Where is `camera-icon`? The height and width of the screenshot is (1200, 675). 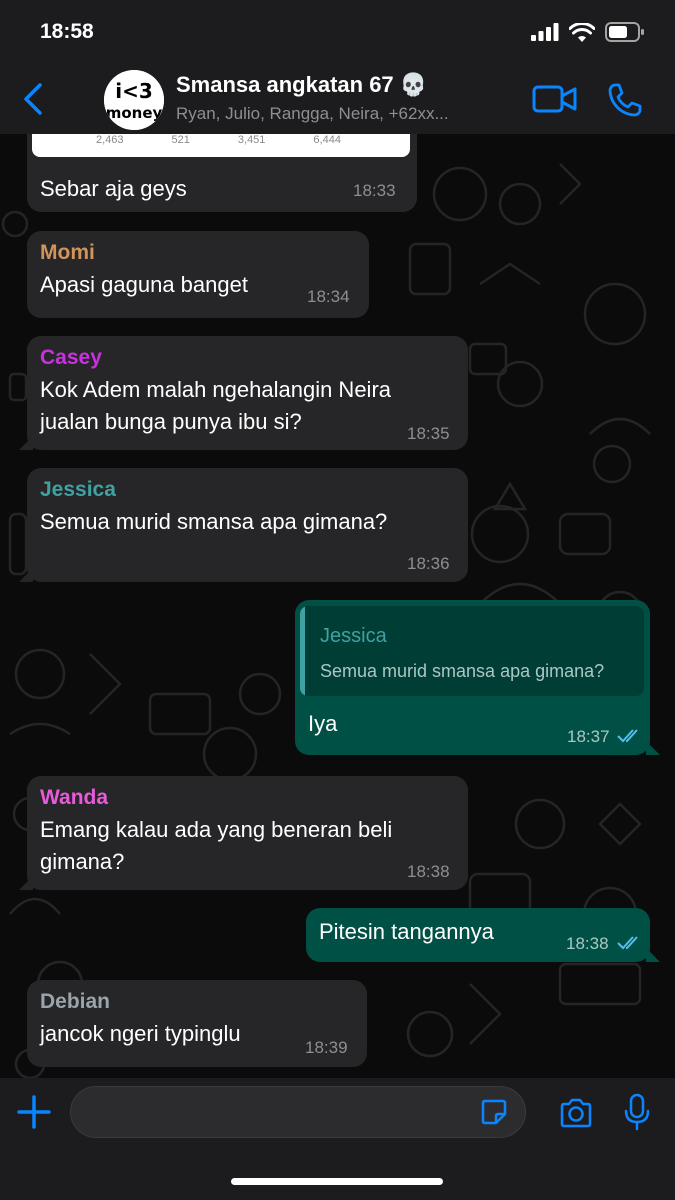
camera-icon is located at coordinates (576, 1113).